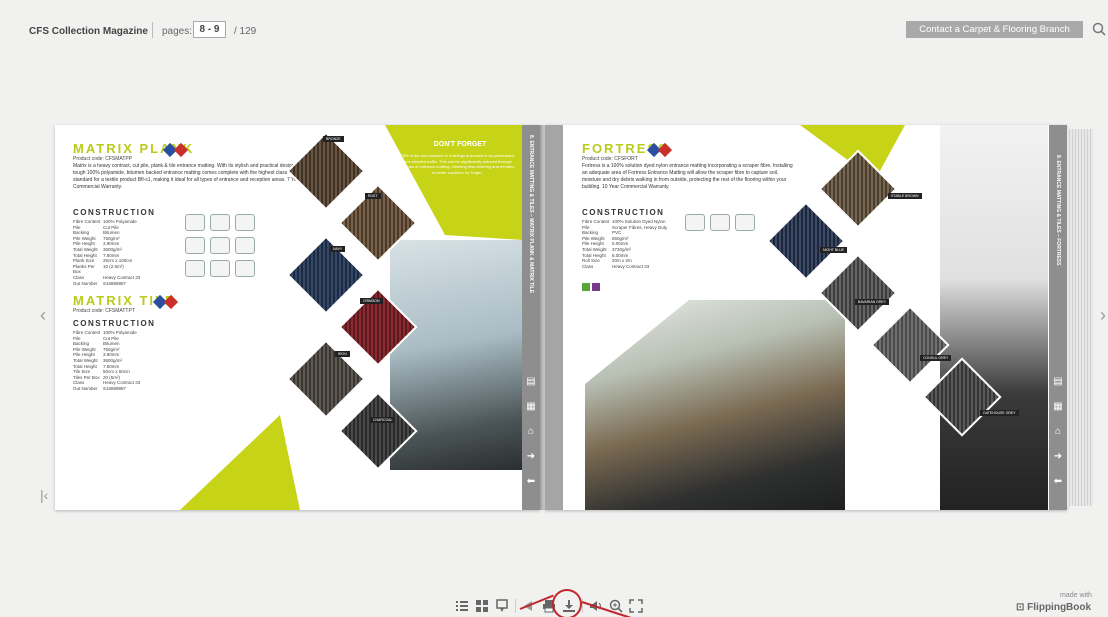 Image resolution: width=1108 pixels, height=617 pixels. I want to click on swatch-label: CHARCOAL, so click(383, 420).